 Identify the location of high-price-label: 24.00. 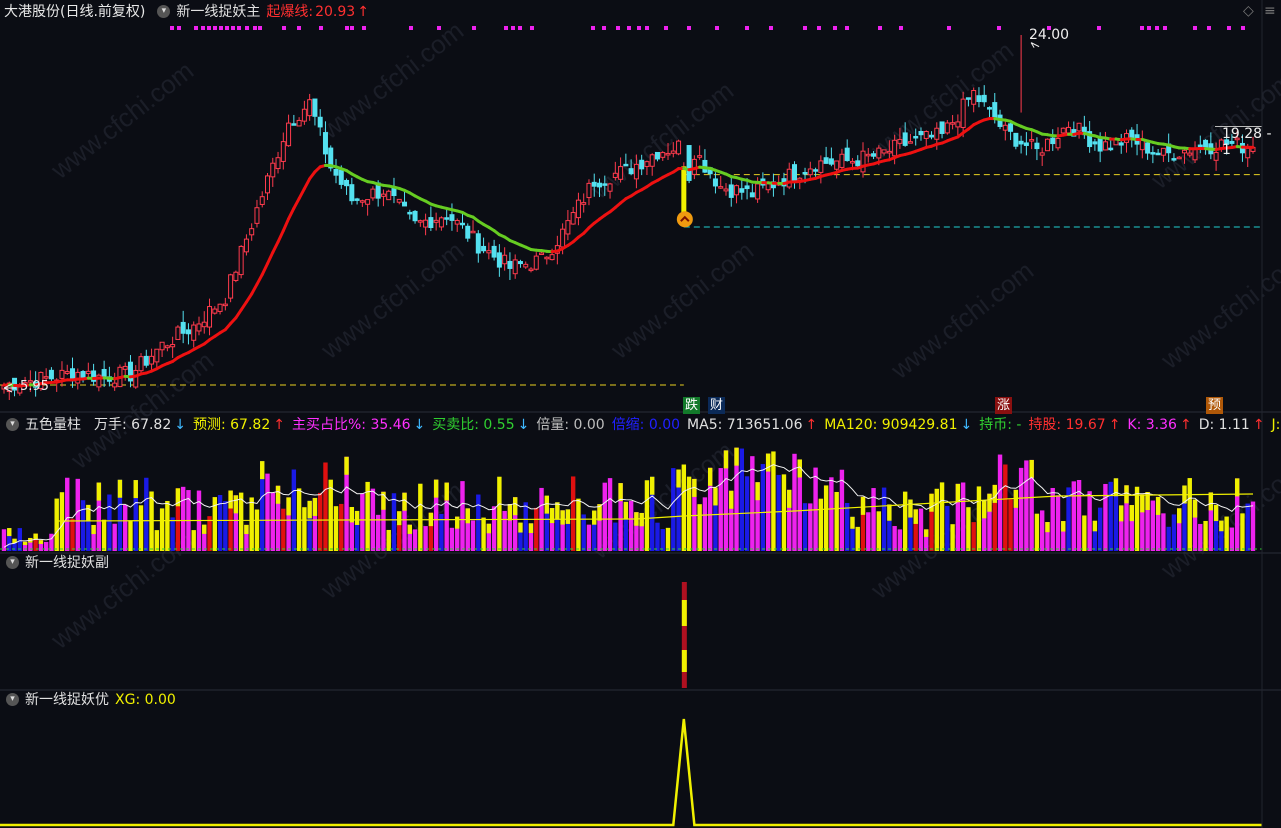
(1049, 35).